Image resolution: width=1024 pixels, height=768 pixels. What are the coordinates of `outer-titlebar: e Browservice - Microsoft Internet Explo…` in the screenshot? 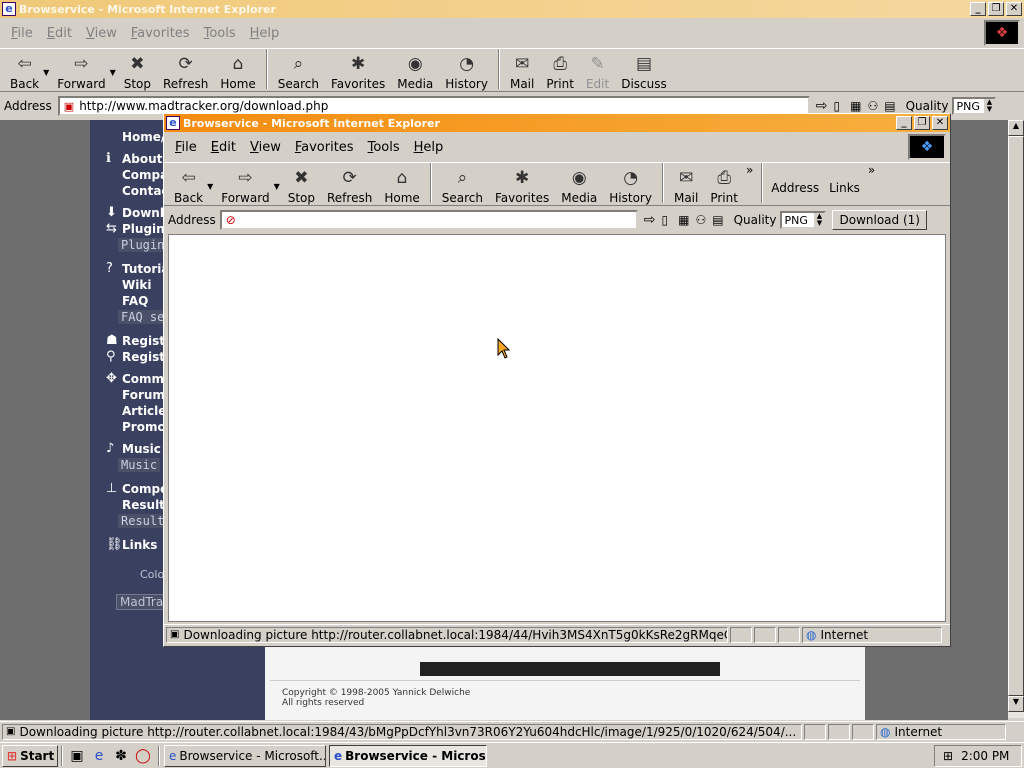 It's located at (512, 9).